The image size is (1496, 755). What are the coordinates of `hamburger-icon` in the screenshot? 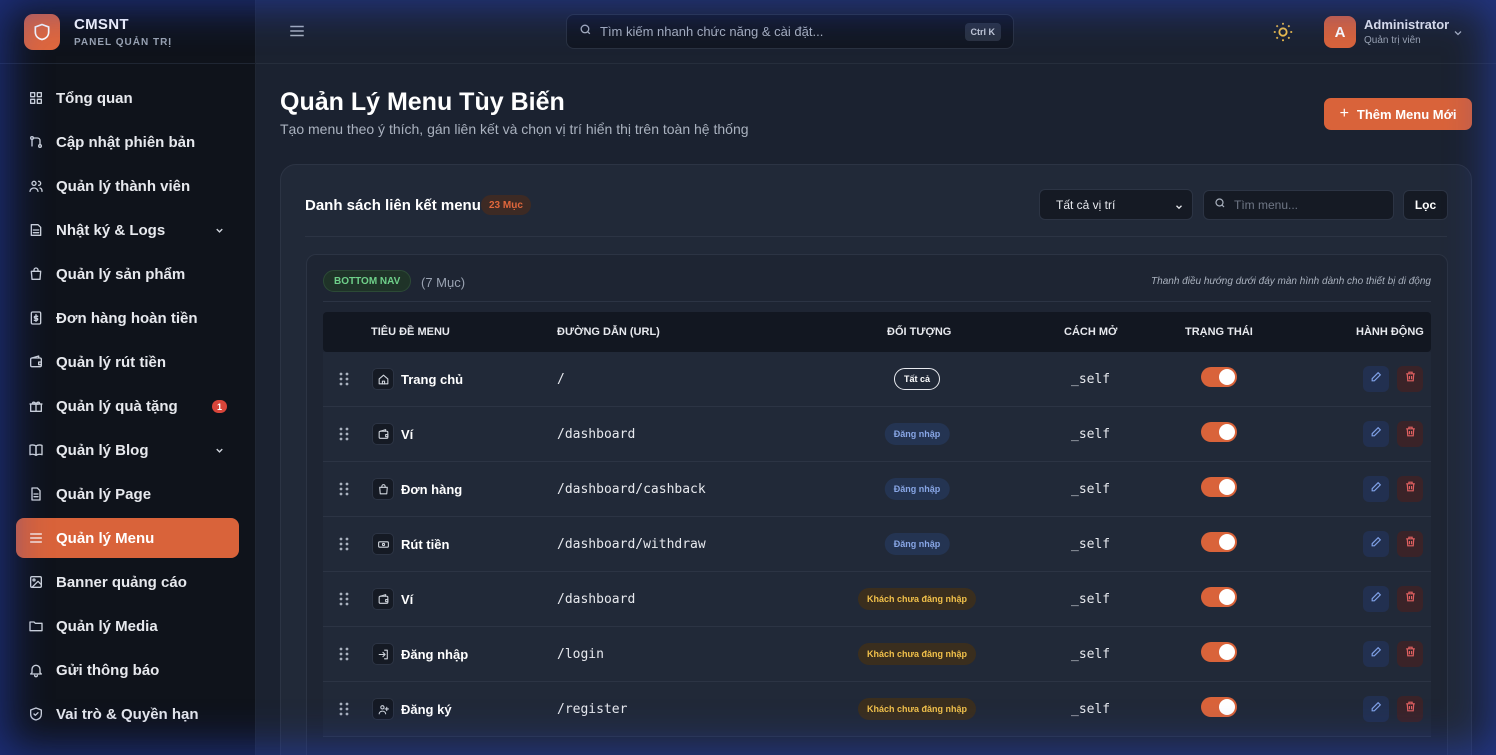 It's located at (297, 33).